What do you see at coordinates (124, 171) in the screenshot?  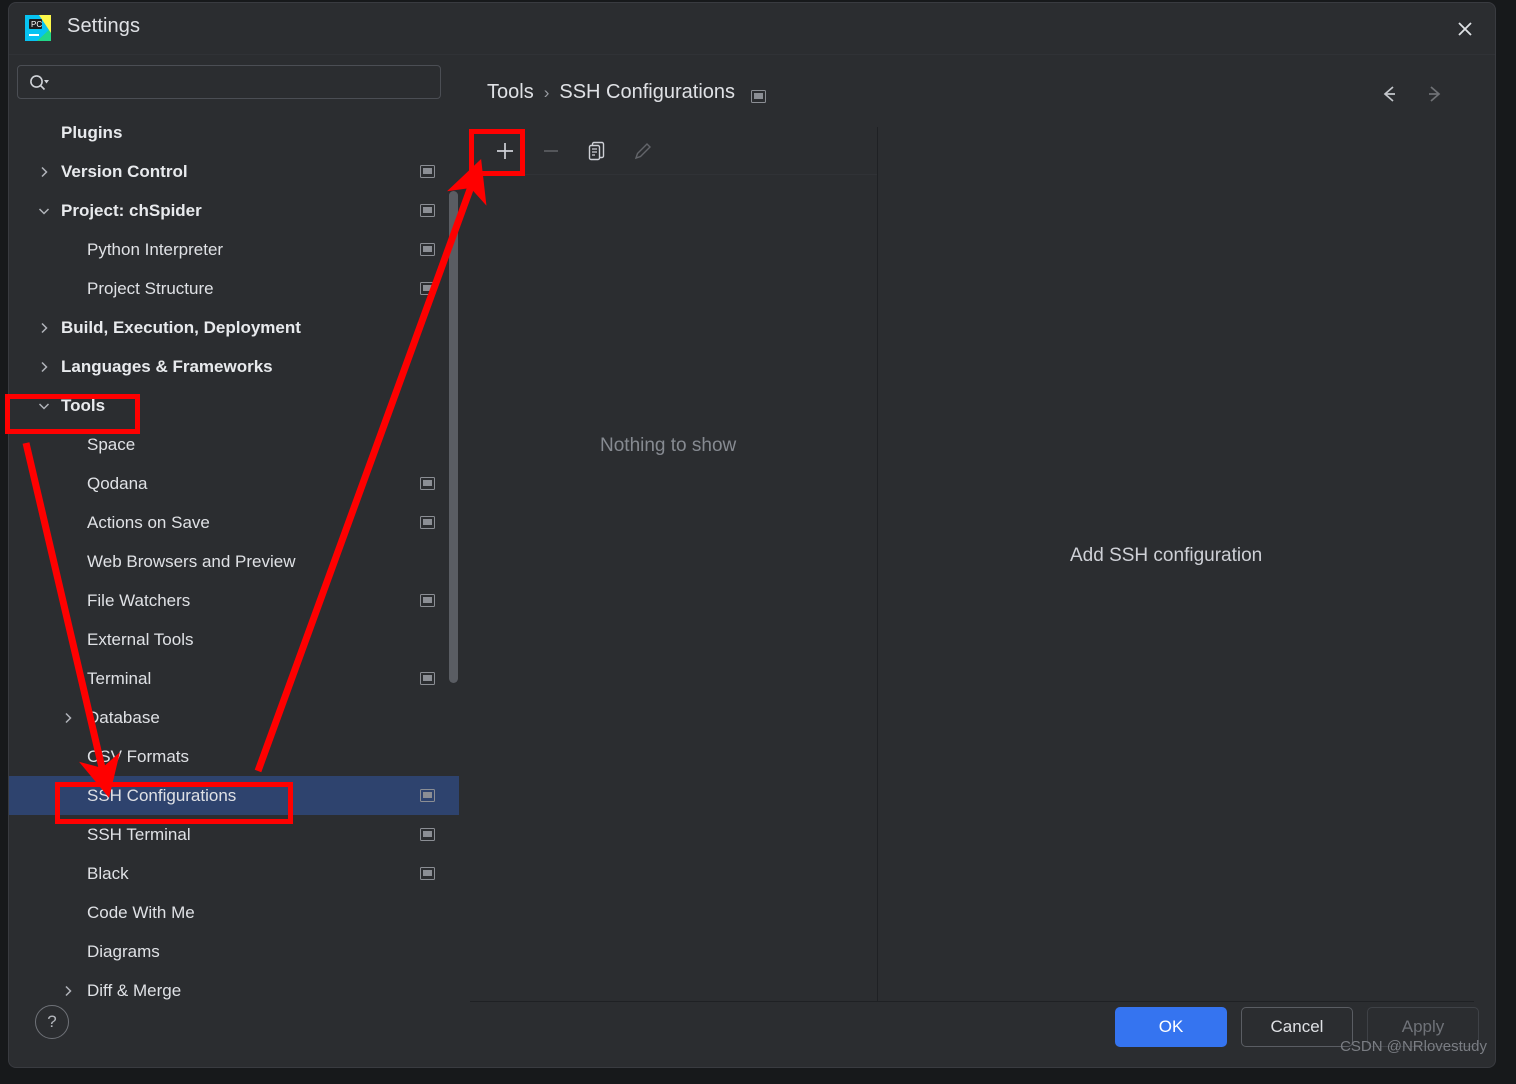 I see `sidebar-item-label: Version Control` at bounding box center [124, 171].